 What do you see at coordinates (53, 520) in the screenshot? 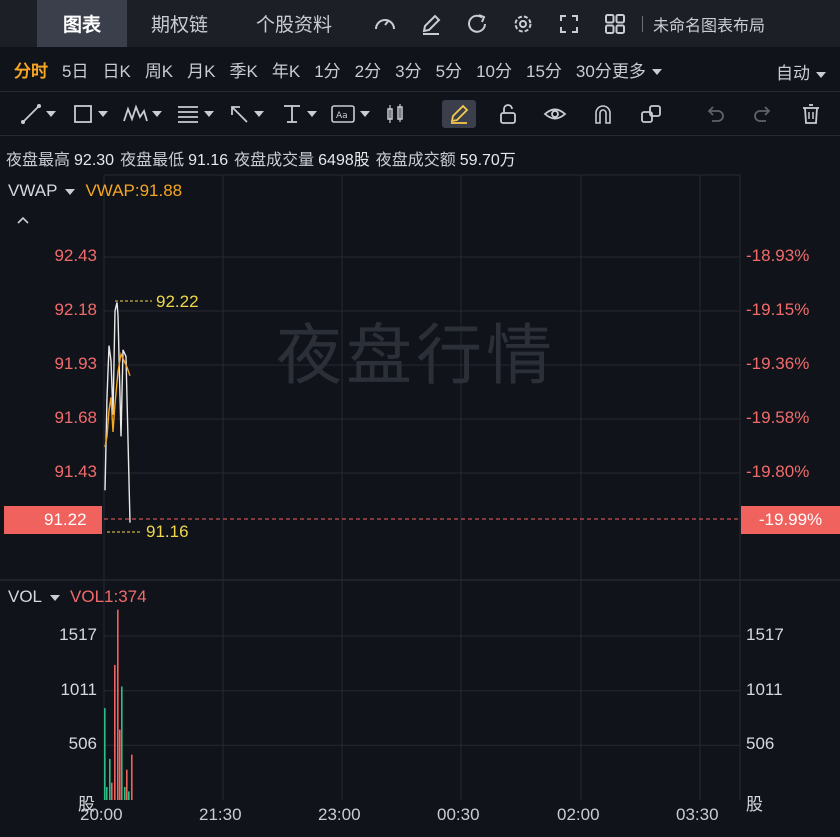
I see `current-price-badge: 91.22` at bounding box center [53, 520].